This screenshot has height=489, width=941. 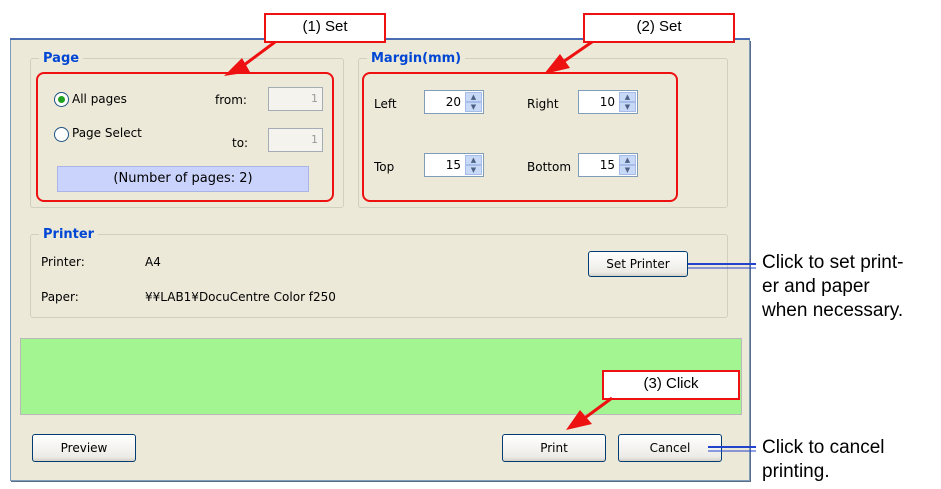 What do you see at coordinates (823, 460) in the screenshot?
I see `cancel-annotation: Click to cancel printing.` at bounding box center [823, 460].